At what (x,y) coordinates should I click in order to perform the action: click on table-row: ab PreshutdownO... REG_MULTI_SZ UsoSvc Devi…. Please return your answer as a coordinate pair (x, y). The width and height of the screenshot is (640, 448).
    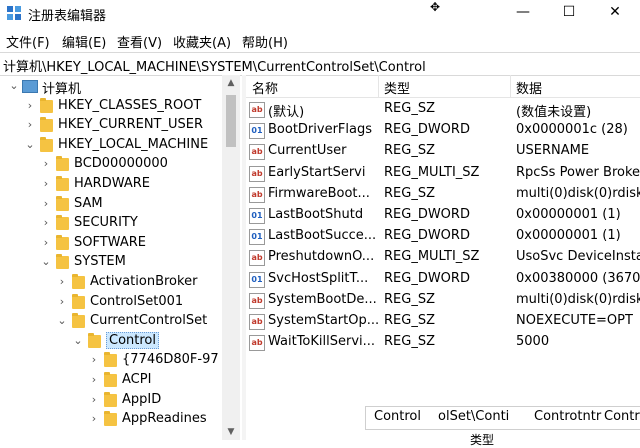
    Looking at the image, I should click on (443, 257).